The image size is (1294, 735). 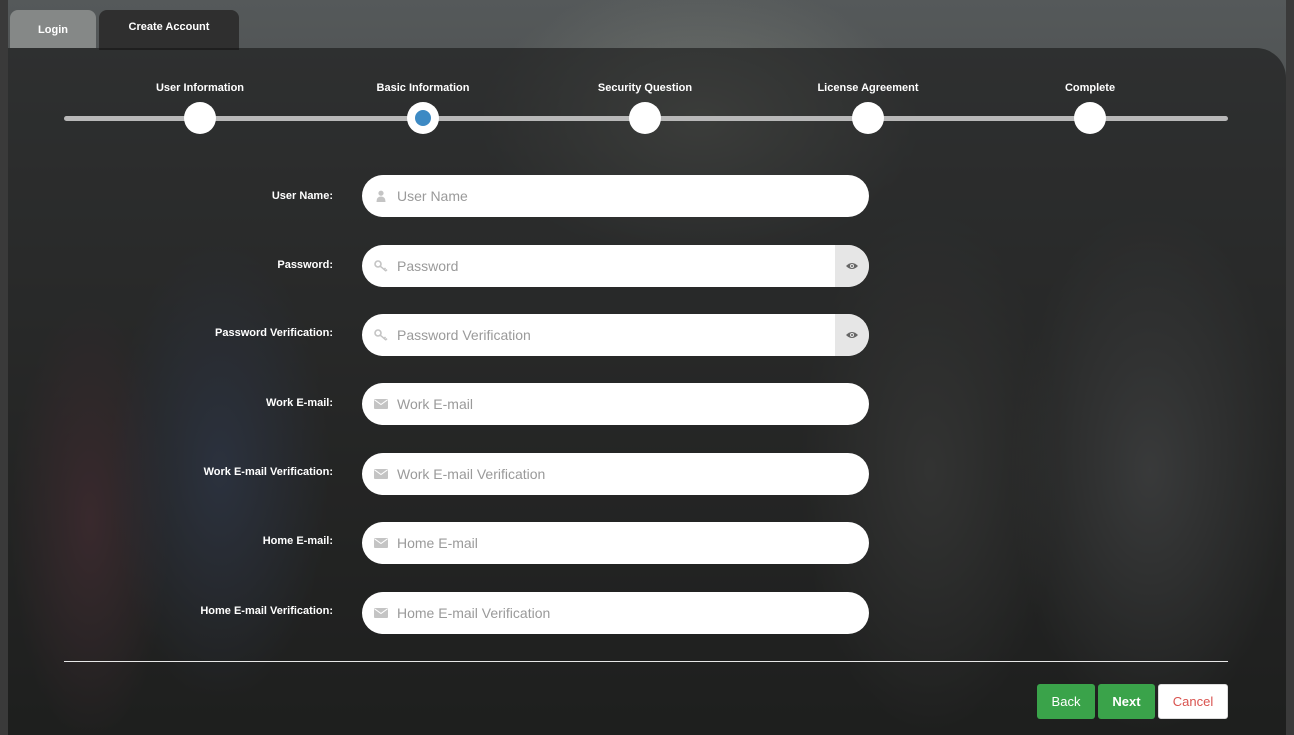 I want to click on home-email-verification-input, so click(x=612, y=613).